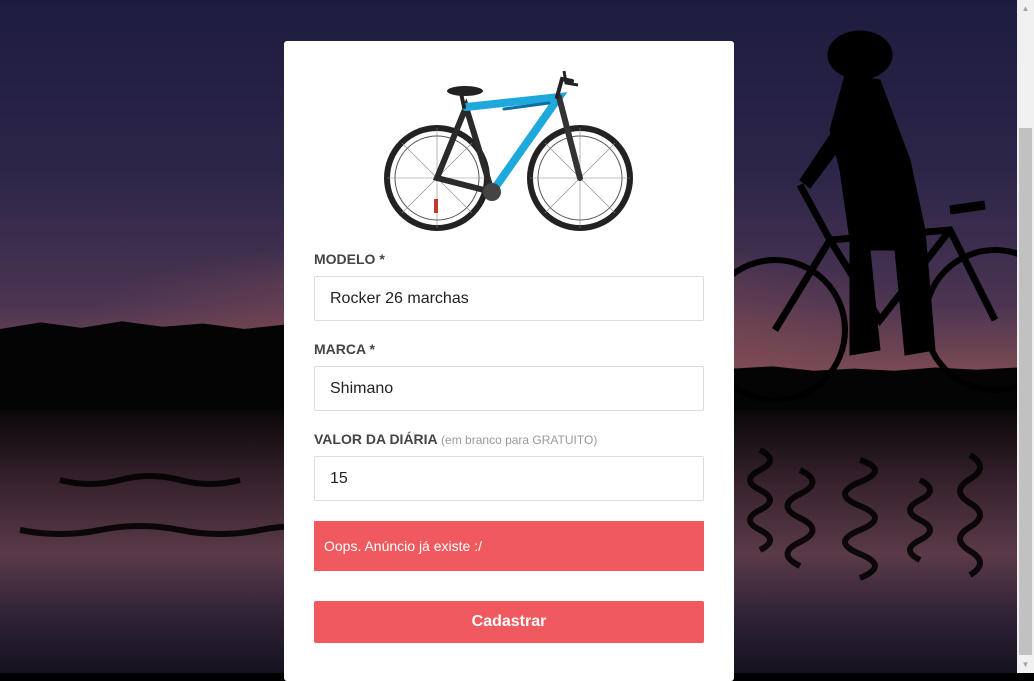 This screenshot has width=1034, height=681. I want to click on valor-diaria-hint: (em branco para GRATUITO), so click(519, 440).